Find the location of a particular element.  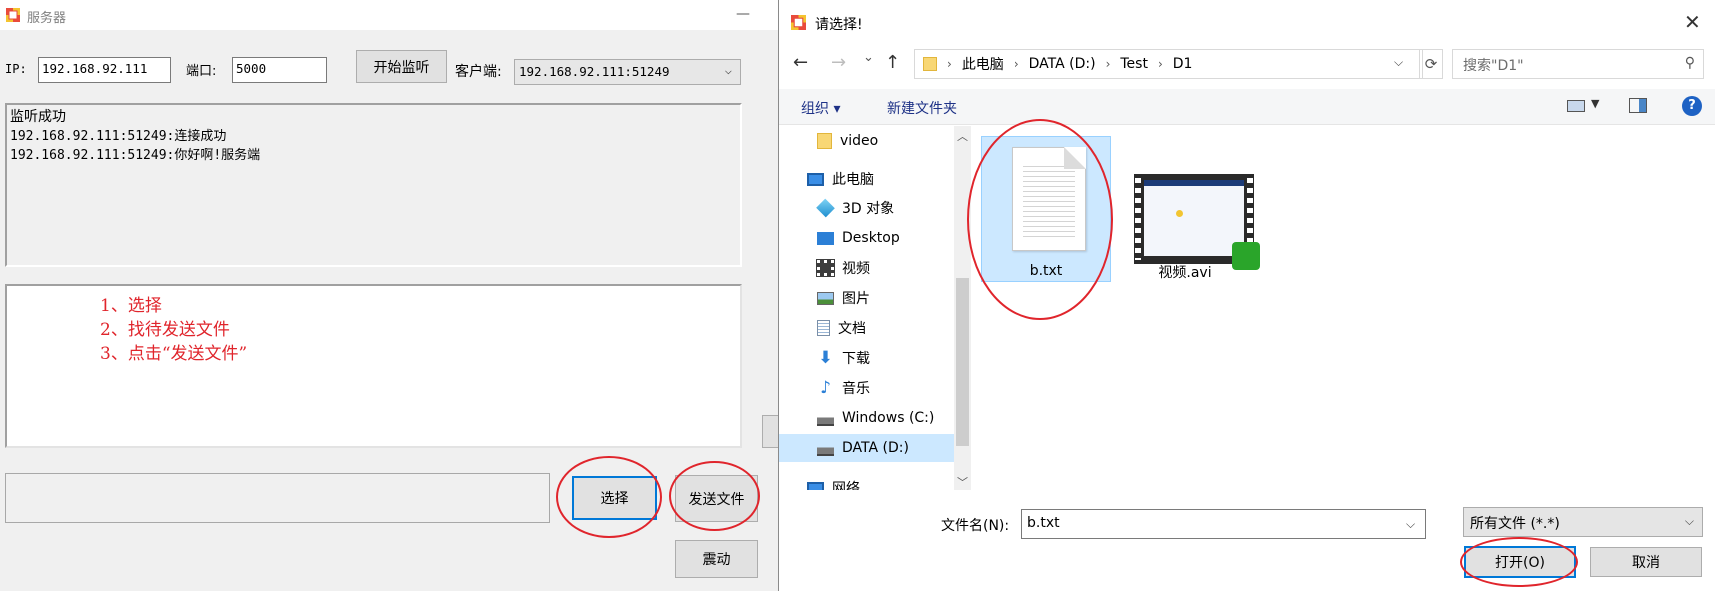

filetype-value: 所有文件 (*.*) is located at coordinates (1515, 524).